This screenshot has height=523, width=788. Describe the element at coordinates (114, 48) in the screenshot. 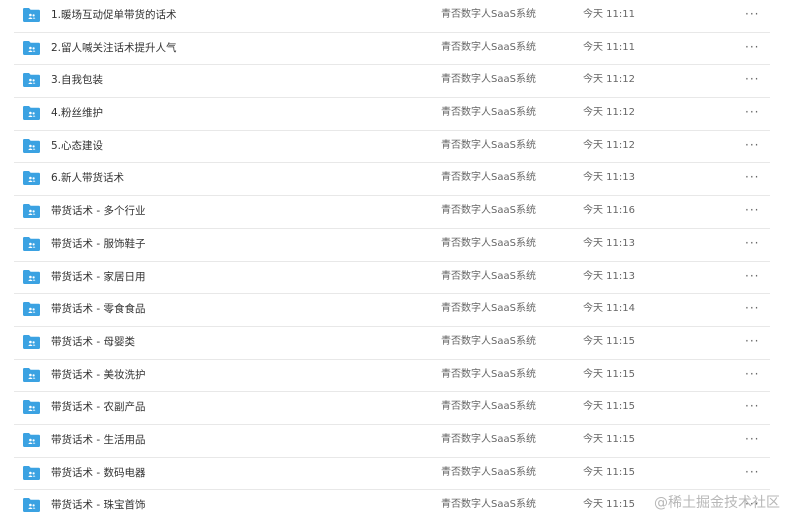

I see `file-name: 2.留人喊关注话术提升人气` at that location.